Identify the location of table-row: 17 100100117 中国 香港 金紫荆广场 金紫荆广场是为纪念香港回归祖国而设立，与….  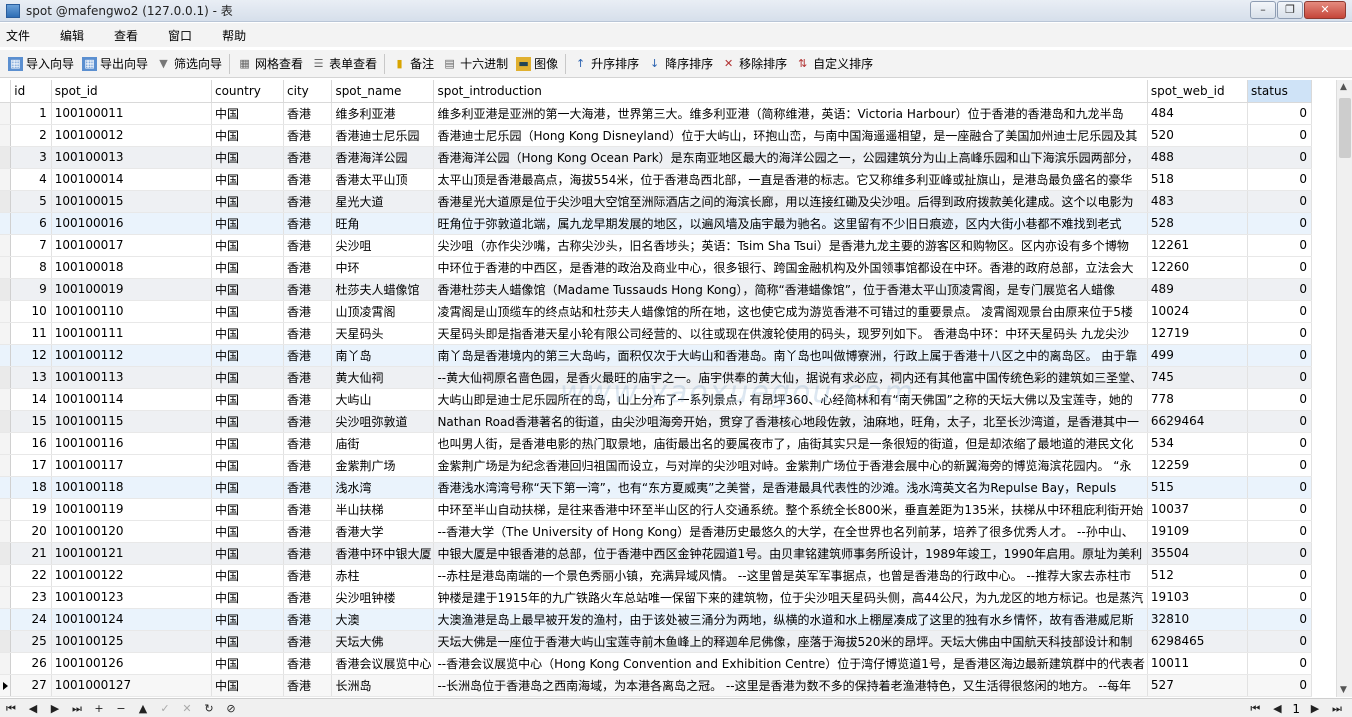
(656, 465).